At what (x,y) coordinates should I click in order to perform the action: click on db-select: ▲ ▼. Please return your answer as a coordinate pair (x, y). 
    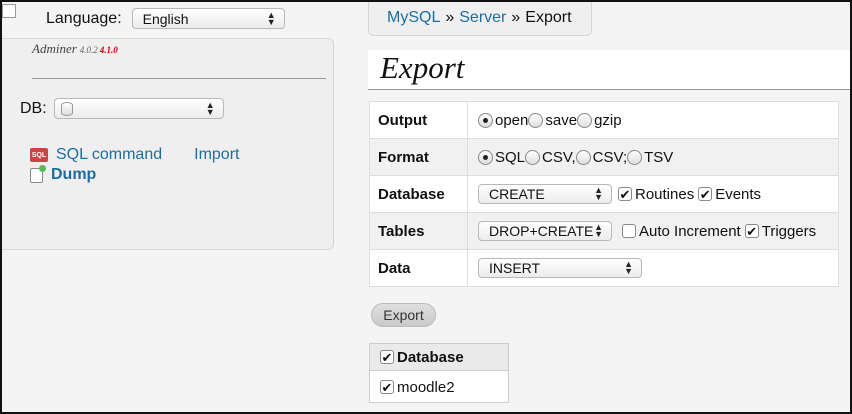
    Looking at the image, I should click on (138, 108).